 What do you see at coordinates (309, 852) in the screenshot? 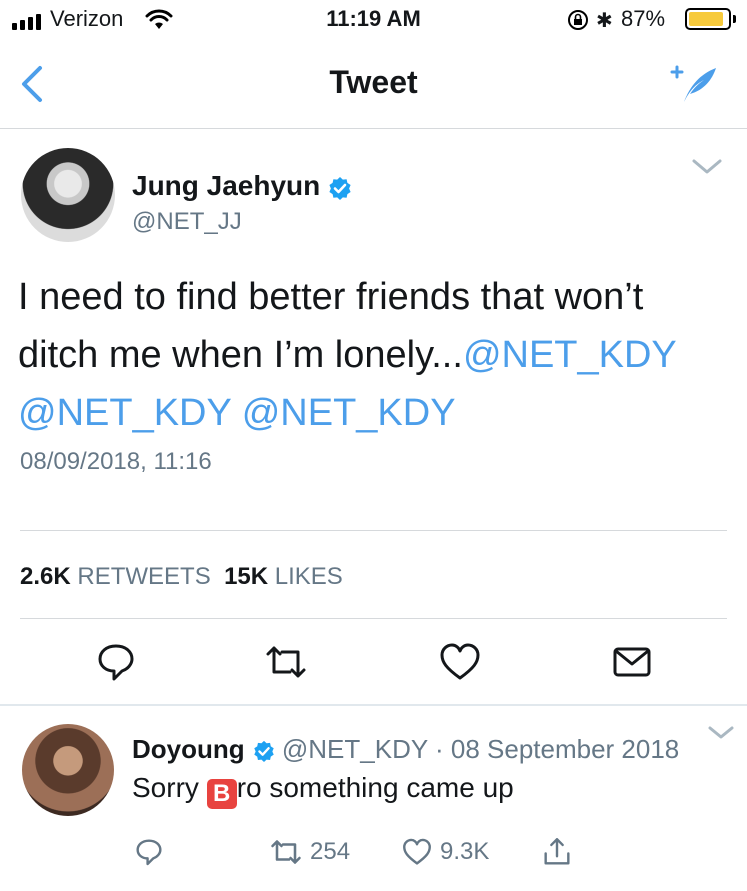
I see `reply-retweet-button: 254` at bounding box center [309, 852].